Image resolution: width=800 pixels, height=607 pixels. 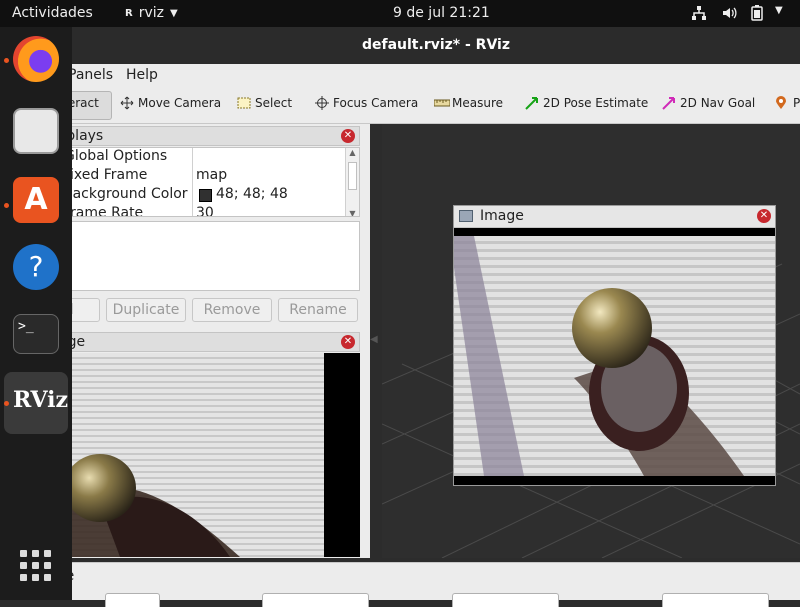 What do you see at coordinates (173, 13) in the screenshot?
I see `chevron-down-icon: ▼` at bounding box center [173, 13].